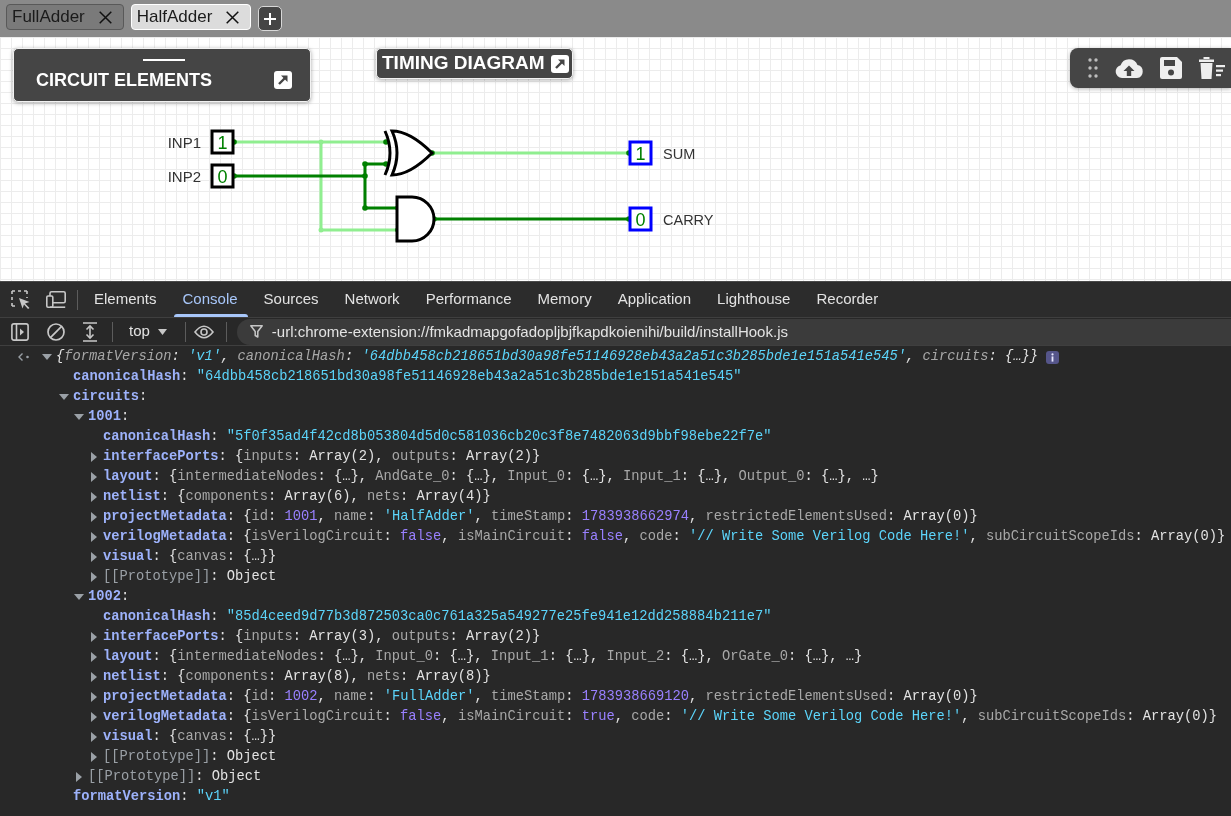  What do you see at coordinates (162, 331) in the screenshot?
I see `caret-down-icon` at bounding box center [162, 331].